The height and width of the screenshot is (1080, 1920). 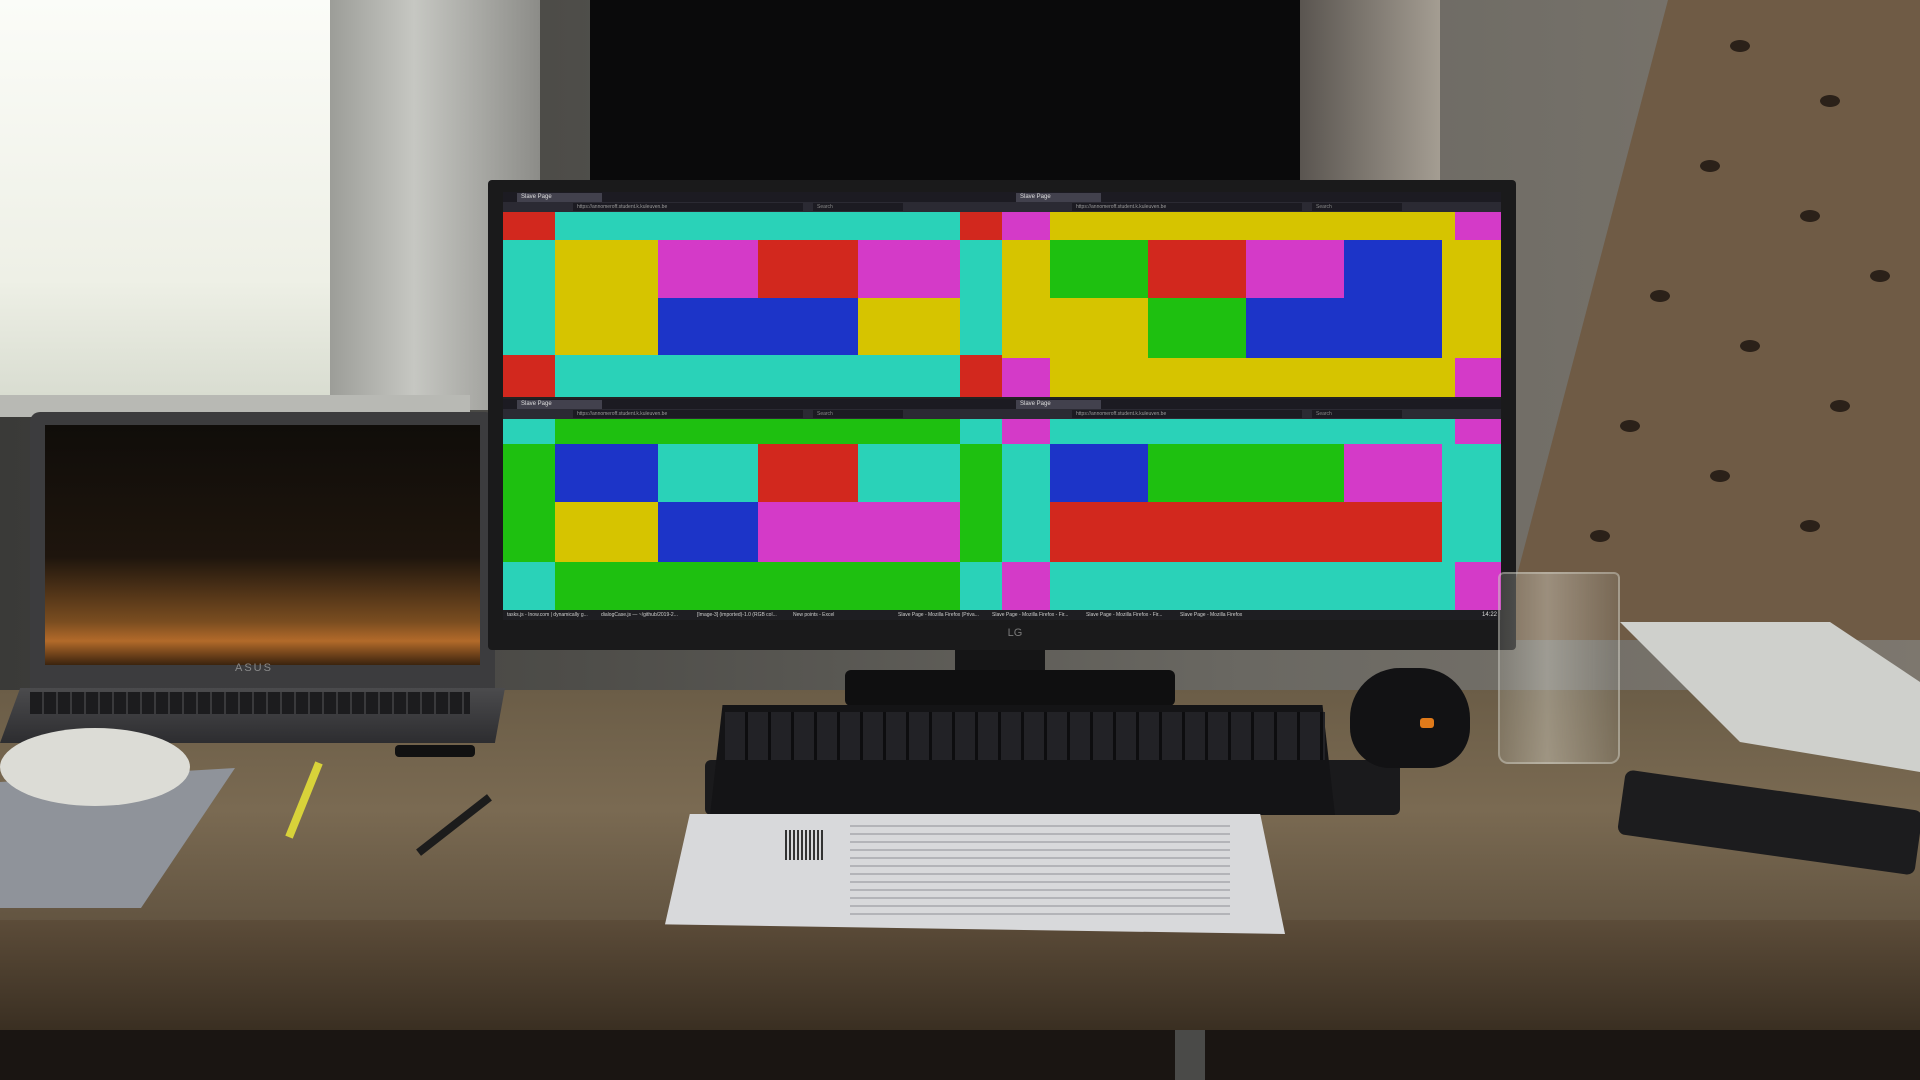 I want to click on taskbar-item: New points - Excel, so click(x=828, y=615).